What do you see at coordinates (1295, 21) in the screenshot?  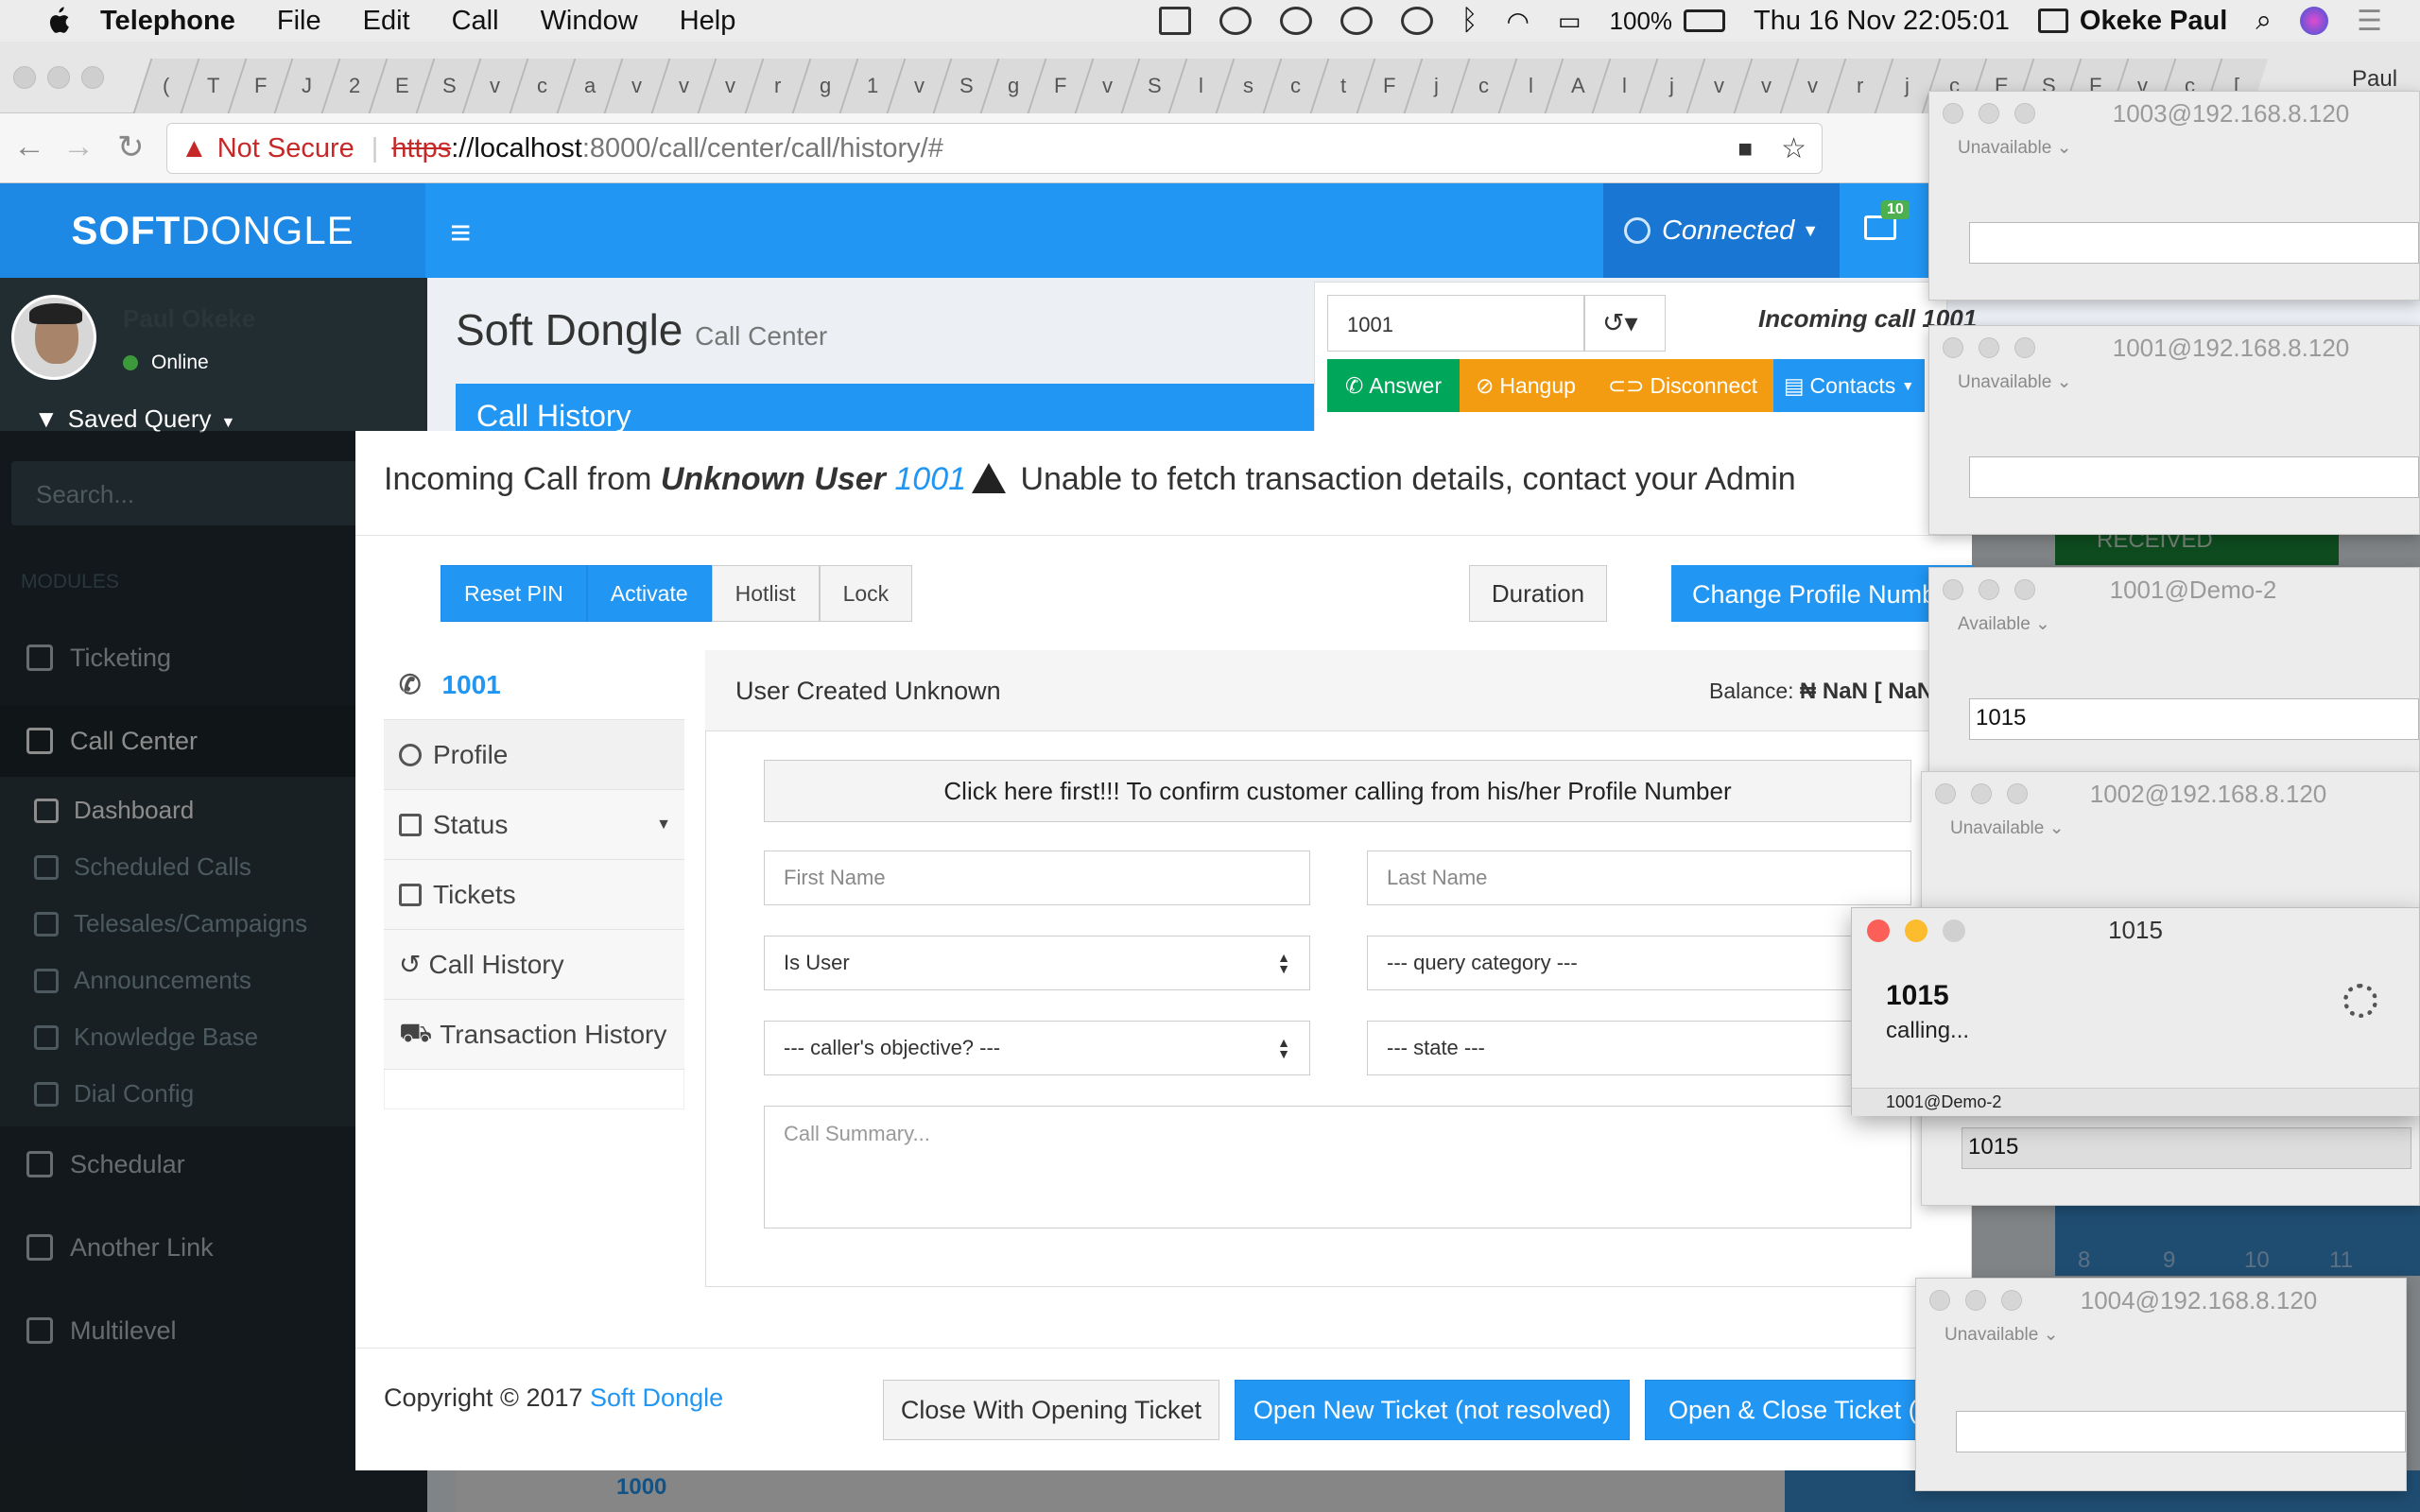 I see `gear-icon` at bounding box center [1295, 21].